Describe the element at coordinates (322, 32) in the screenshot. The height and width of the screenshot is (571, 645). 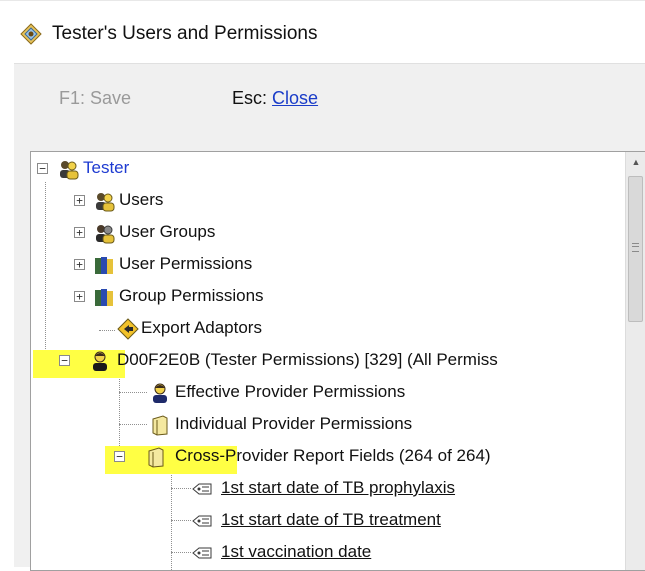
I see `title-bar: Tester's Users and Permissions` at that location.